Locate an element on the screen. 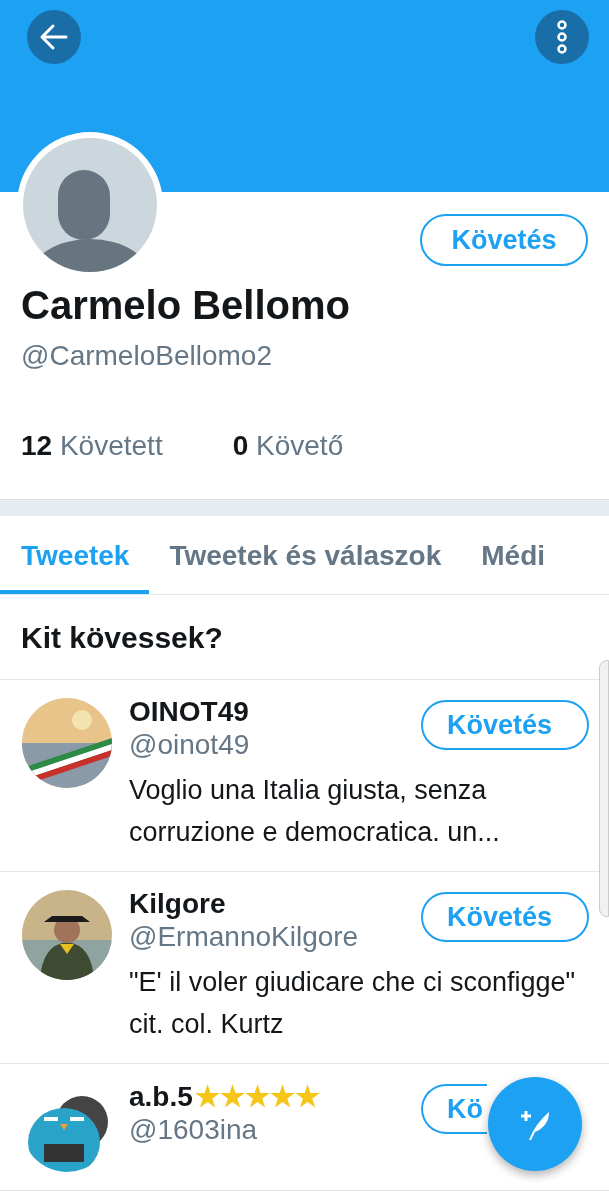 The width and height of the screenshot is (609, 1200). follow-stat: 0 Követő is located at coordinates (288, 446).